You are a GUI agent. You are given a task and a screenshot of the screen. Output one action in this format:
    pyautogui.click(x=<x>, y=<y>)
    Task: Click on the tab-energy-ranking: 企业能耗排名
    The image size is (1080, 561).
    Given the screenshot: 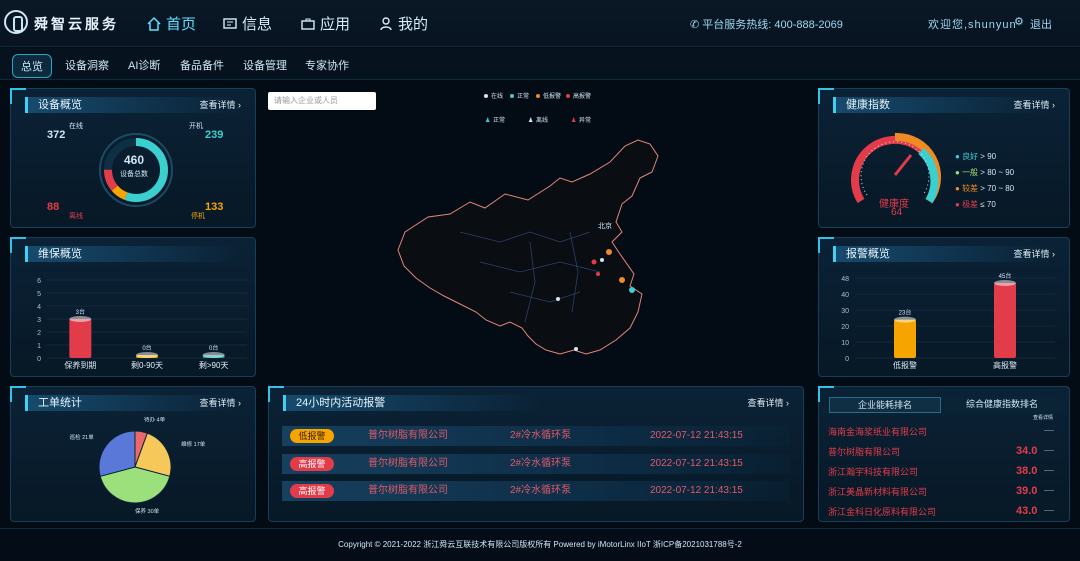 What is the action you would take?
    pyautogui.click(x=885, y=405)
    